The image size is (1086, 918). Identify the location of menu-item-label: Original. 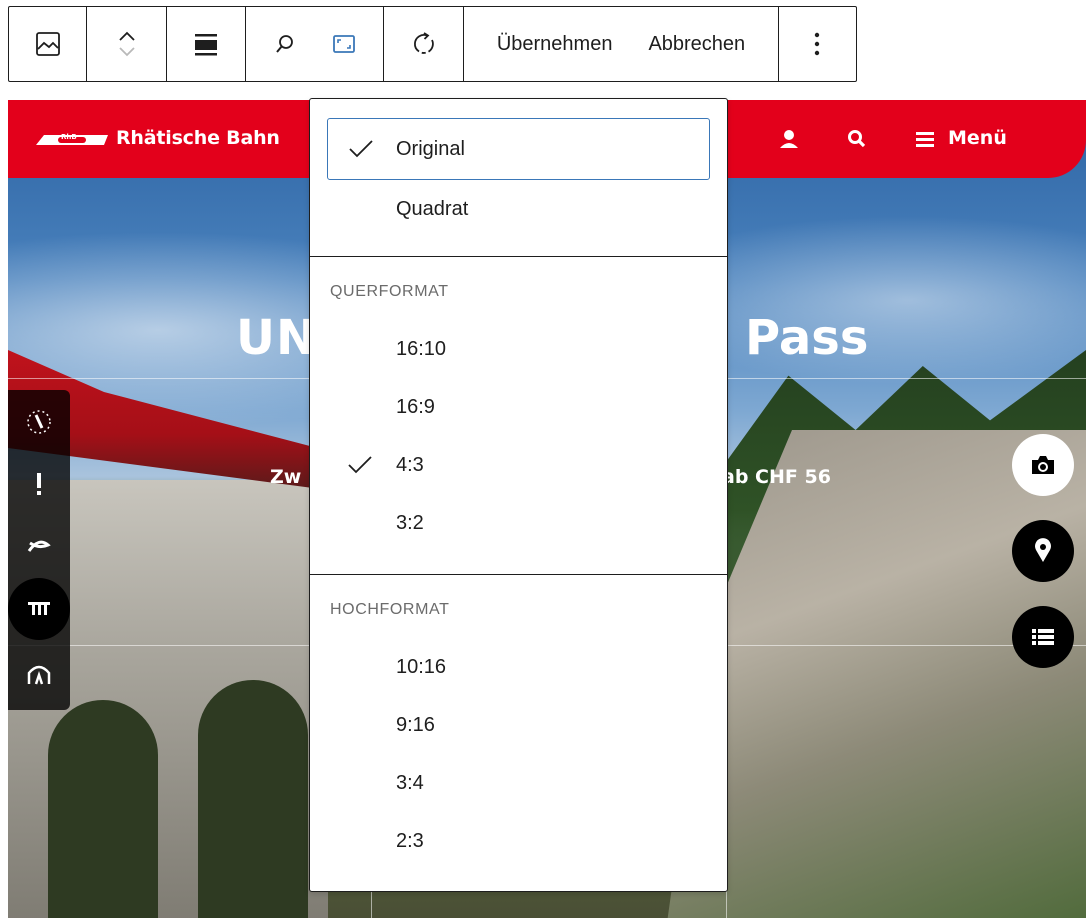
(430, 148).